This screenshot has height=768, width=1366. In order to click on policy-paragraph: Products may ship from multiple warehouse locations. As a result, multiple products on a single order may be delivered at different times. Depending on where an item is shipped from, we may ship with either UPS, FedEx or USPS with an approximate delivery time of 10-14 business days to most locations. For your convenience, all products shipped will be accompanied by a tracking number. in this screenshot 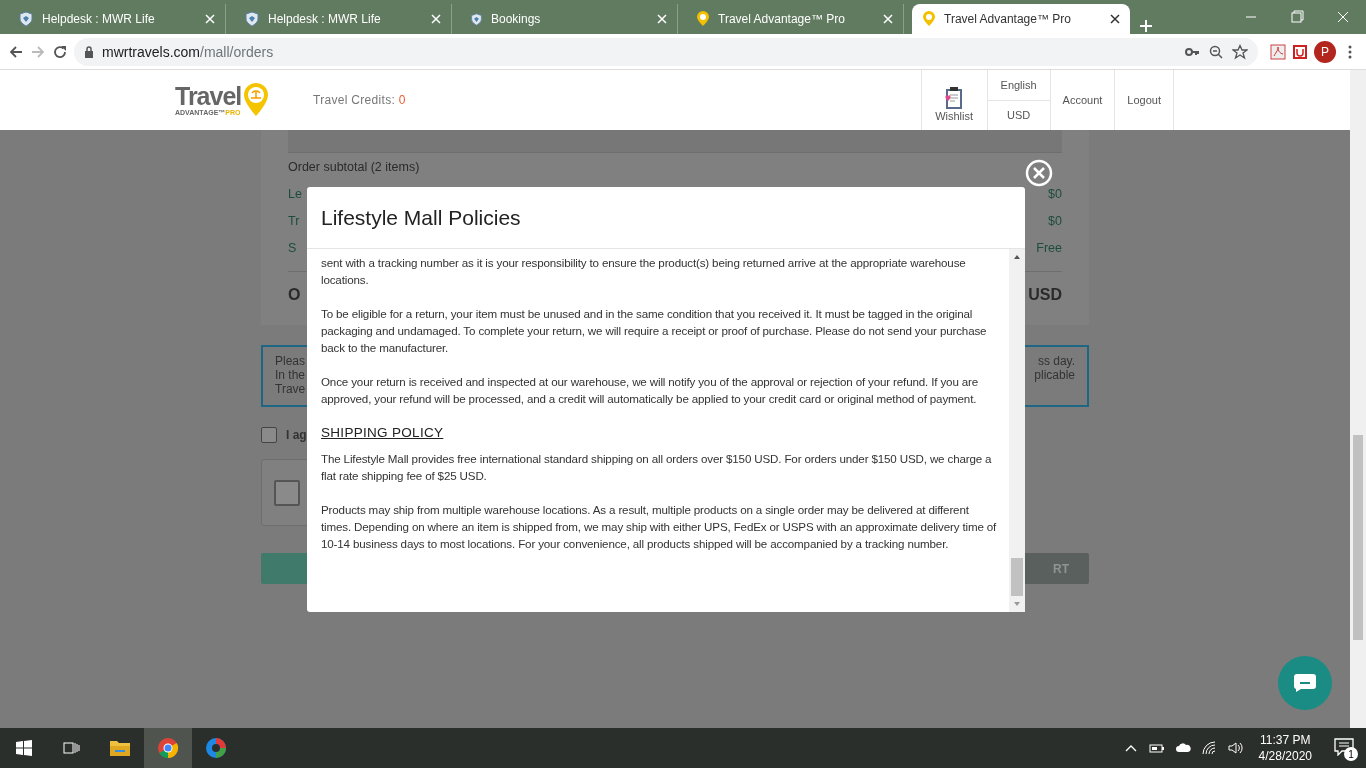, I will do `click(659, 527)`.